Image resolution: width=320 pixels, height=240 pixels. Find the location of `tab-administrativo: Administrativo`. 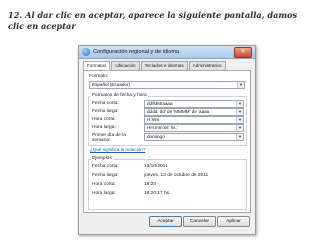

tab-administrativo: Administrativo is located at coordinates (207, 65).